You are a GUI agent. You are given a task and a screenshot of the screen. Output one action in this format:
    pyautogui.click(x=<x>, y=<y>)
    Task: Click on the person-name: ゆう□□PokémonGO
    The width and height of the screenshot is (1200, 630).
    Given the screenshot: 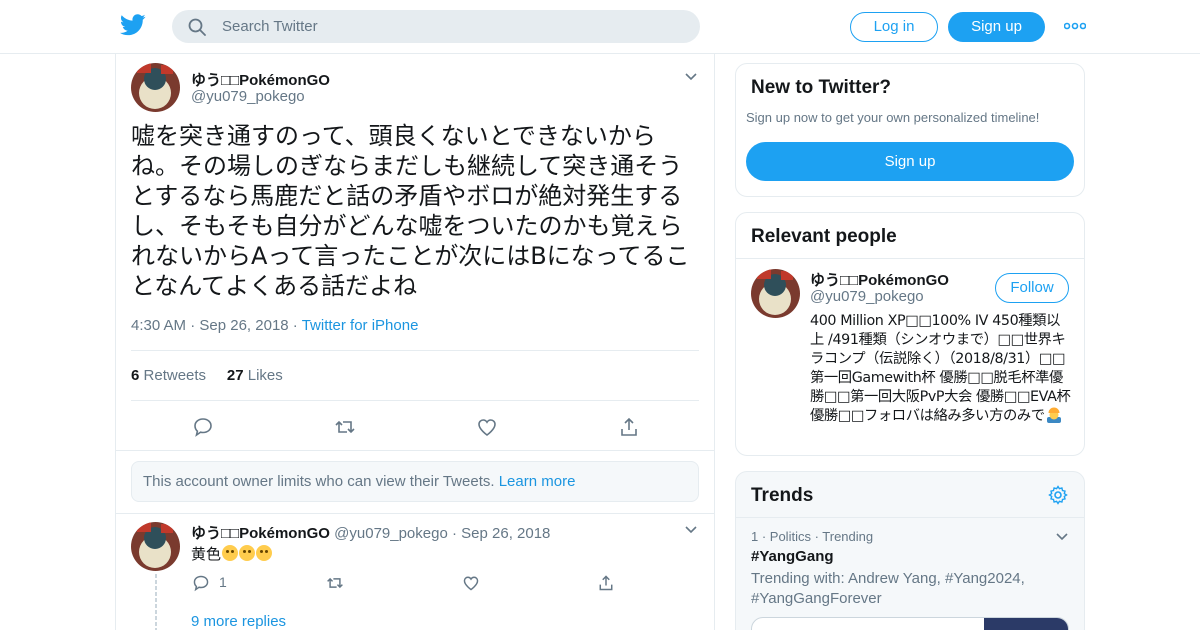 What is the action you would take?
    pyautogui.click(x=879, y=279)
    